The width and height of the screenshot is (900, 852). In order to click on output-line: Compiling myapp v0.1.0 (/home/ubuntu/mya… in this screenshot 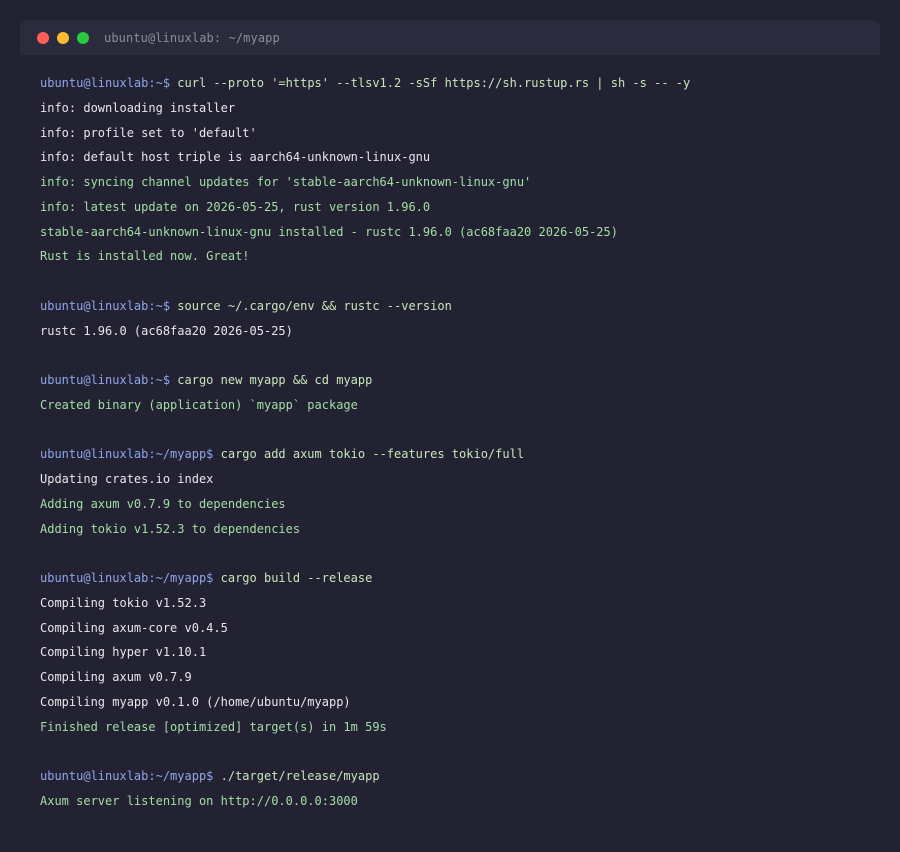, I will do `click(460, 702)`.